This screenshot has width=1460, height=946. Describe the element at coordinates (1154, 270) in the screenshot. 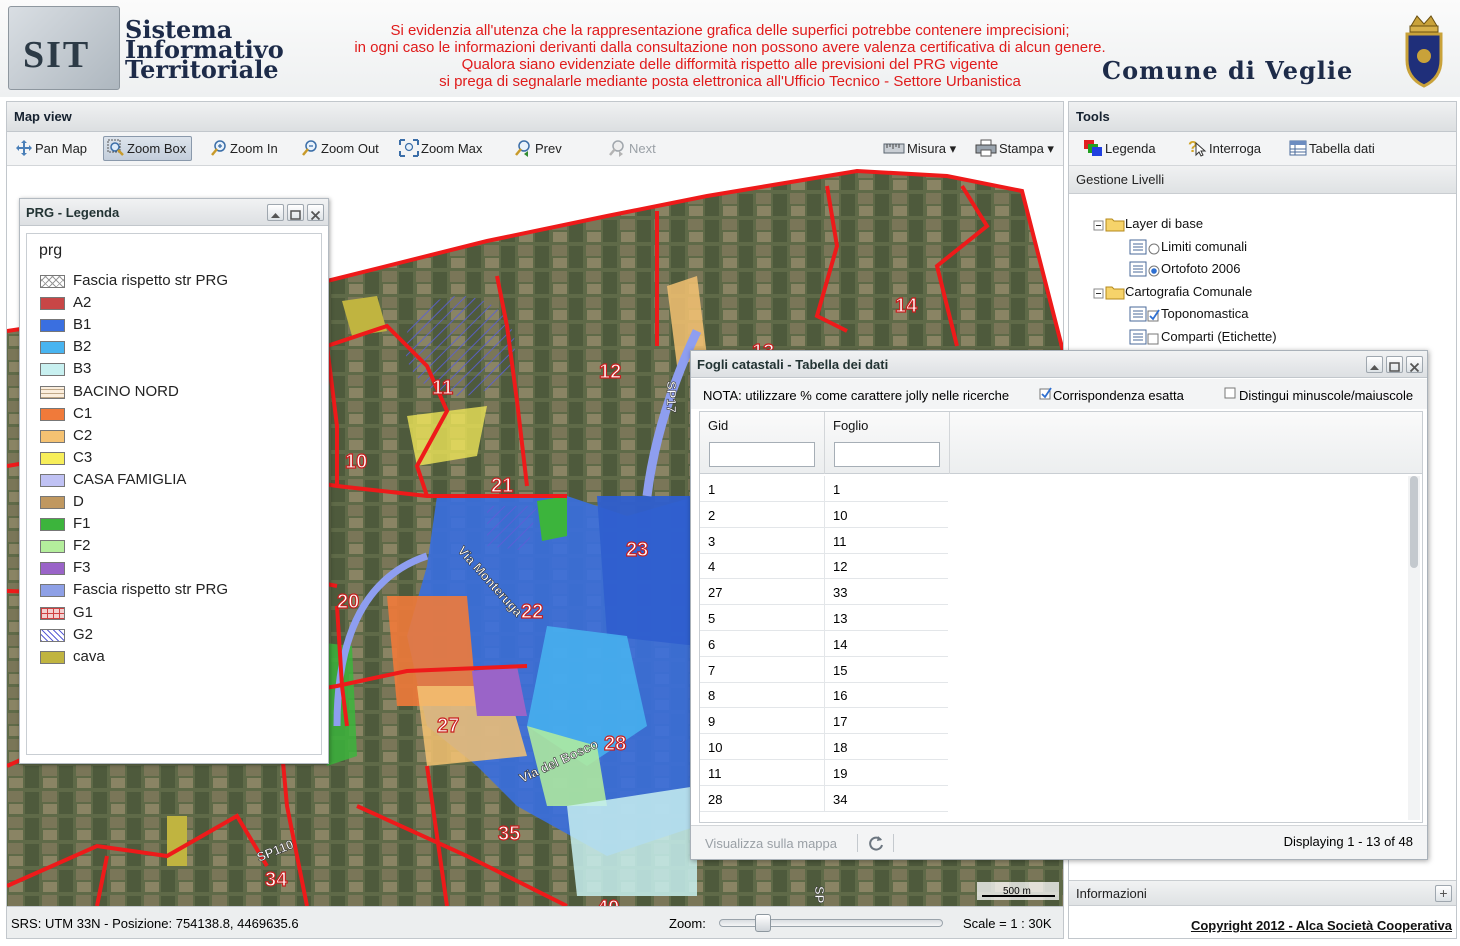

I see `radio-button-selected` at that location.